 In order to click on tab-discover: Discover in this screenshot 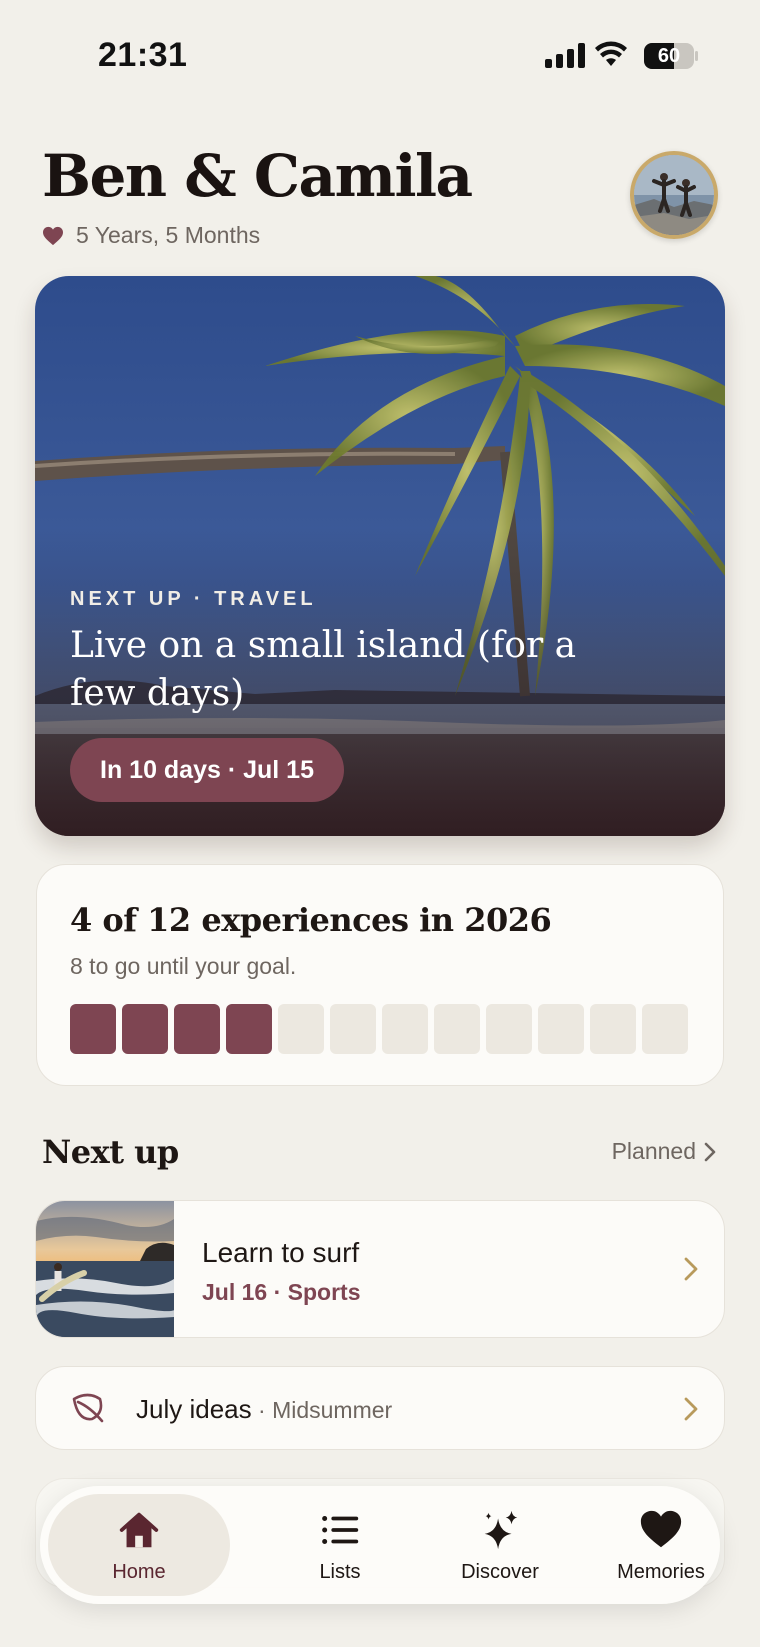, I will do `click(500, 1545)`.